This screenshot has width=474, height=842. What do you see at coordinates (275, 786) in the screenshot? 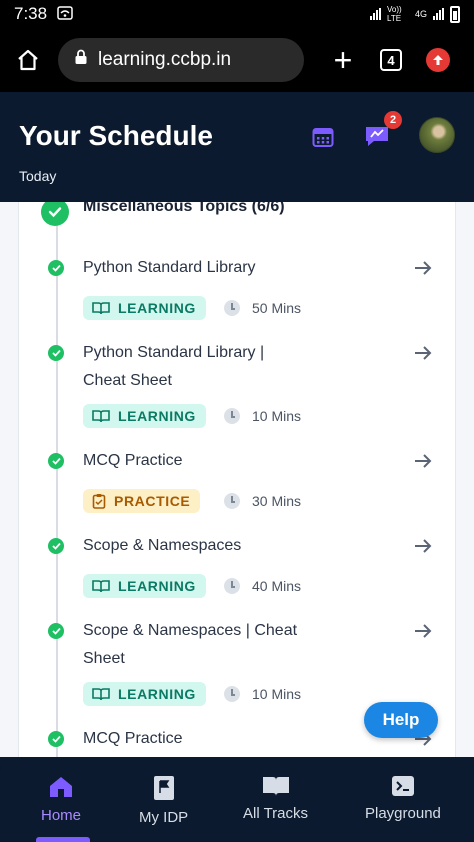
I see `book-nav-icon` at bounding box center [275, 786].